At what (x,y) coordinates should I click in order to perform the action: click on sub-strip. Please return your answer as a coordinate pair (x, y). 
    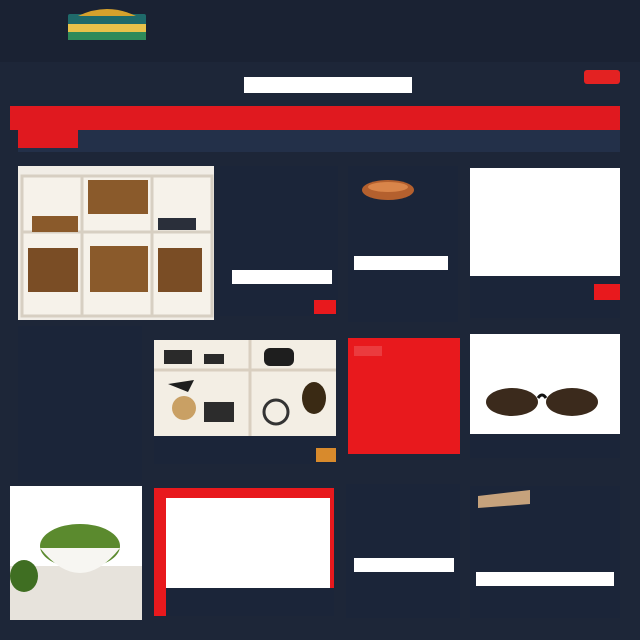
    Looking at the image, I should click on (319, 141).